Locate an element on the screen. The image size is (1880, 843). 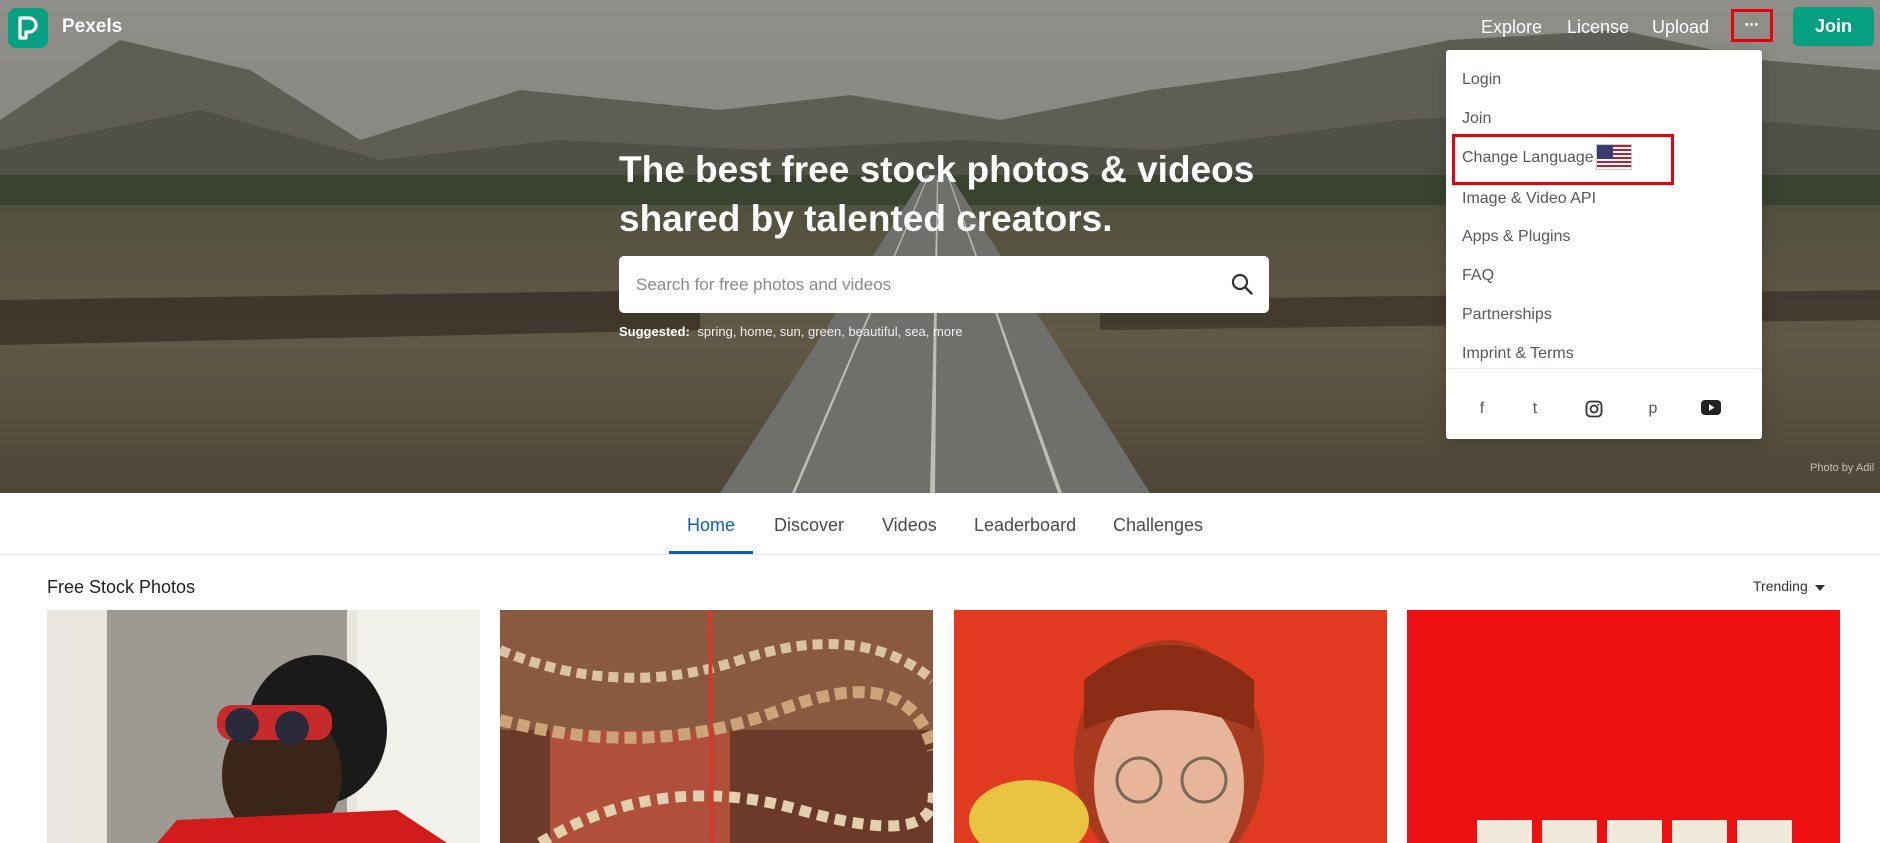
suggested-label: Suggested: is located at coordinates (654, 331).